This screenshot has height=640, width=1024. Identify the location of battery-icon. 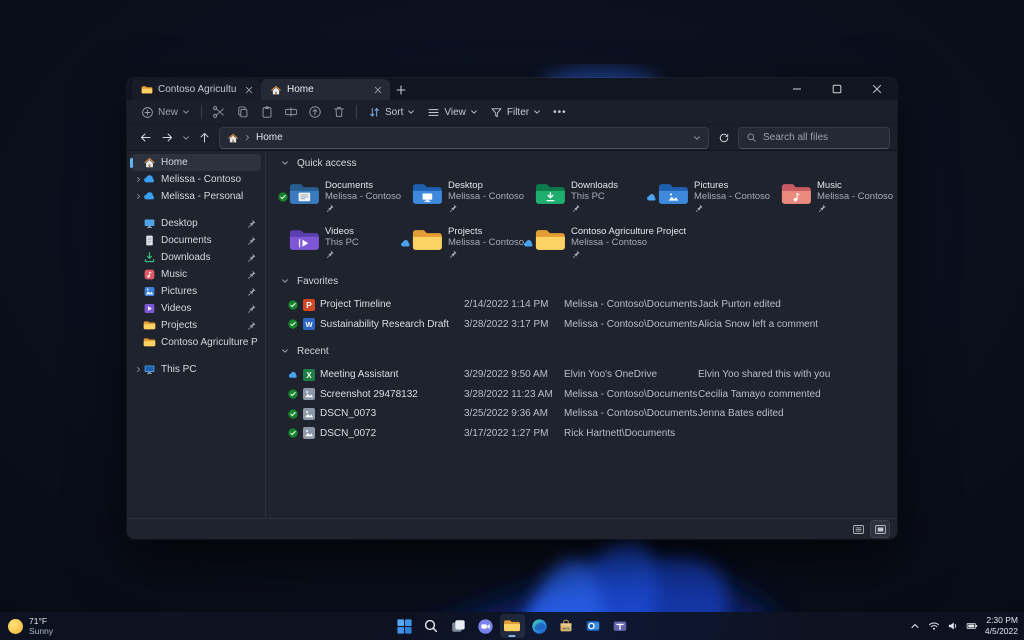
(972, 626).